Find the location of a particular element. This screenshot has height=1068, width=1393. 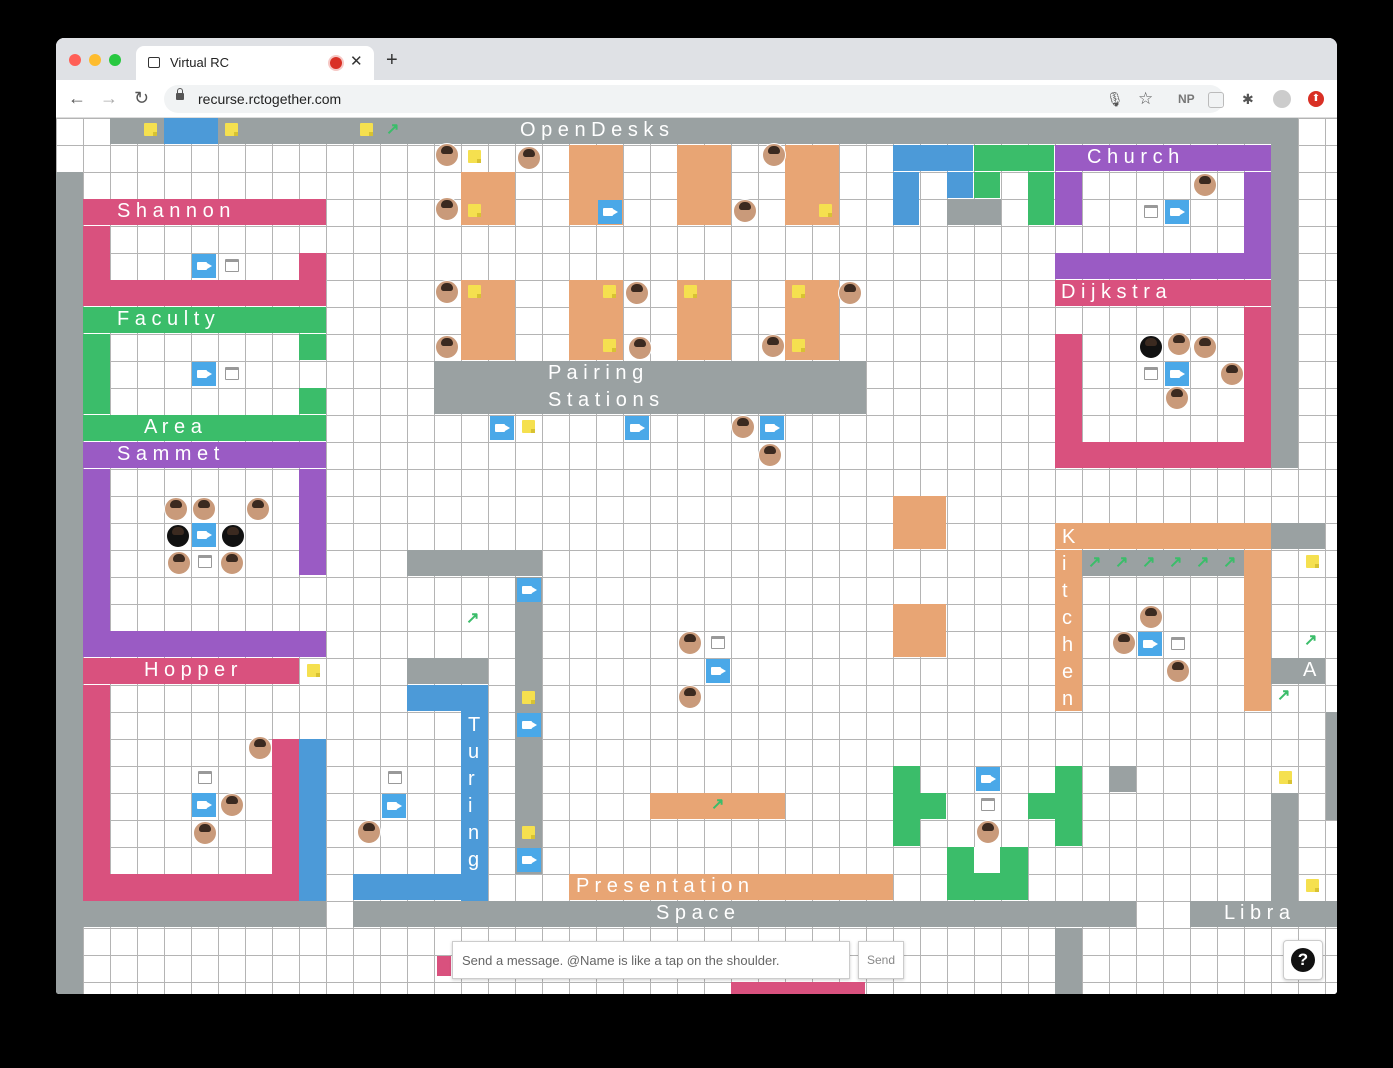

close-window-button is located at coordinates (75, 60).